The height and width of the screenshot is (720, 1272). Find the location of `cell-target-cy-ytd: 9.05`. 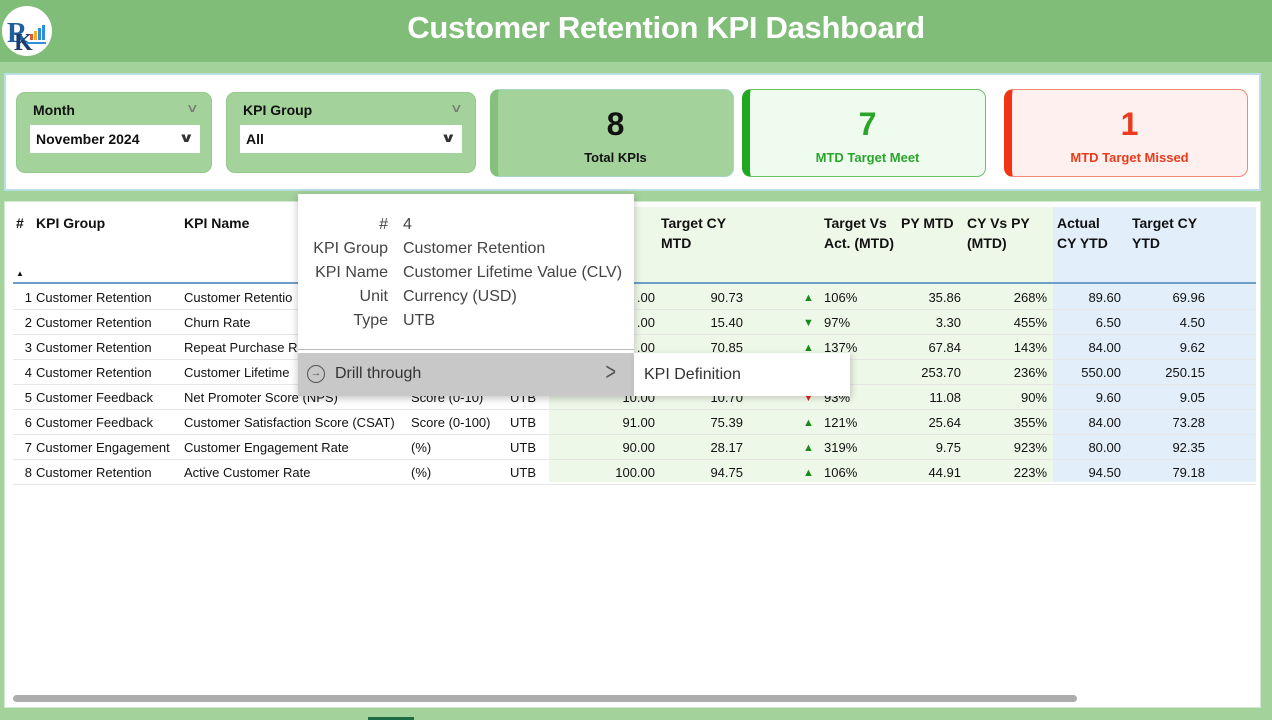

cell-target-cy-ytd: 9.05 is located at coordinates (1192, 397).